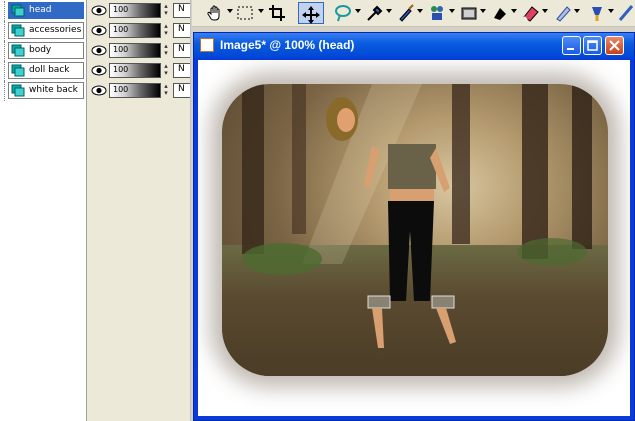  I want to click on pan-icon, so click(213, 13).